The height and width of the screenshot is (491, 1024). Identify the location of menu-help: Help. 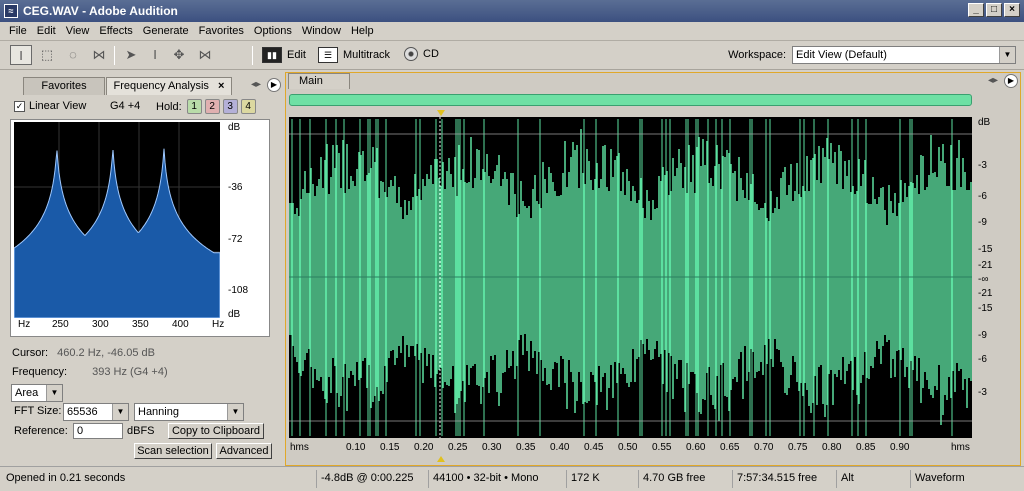
(362, 31).